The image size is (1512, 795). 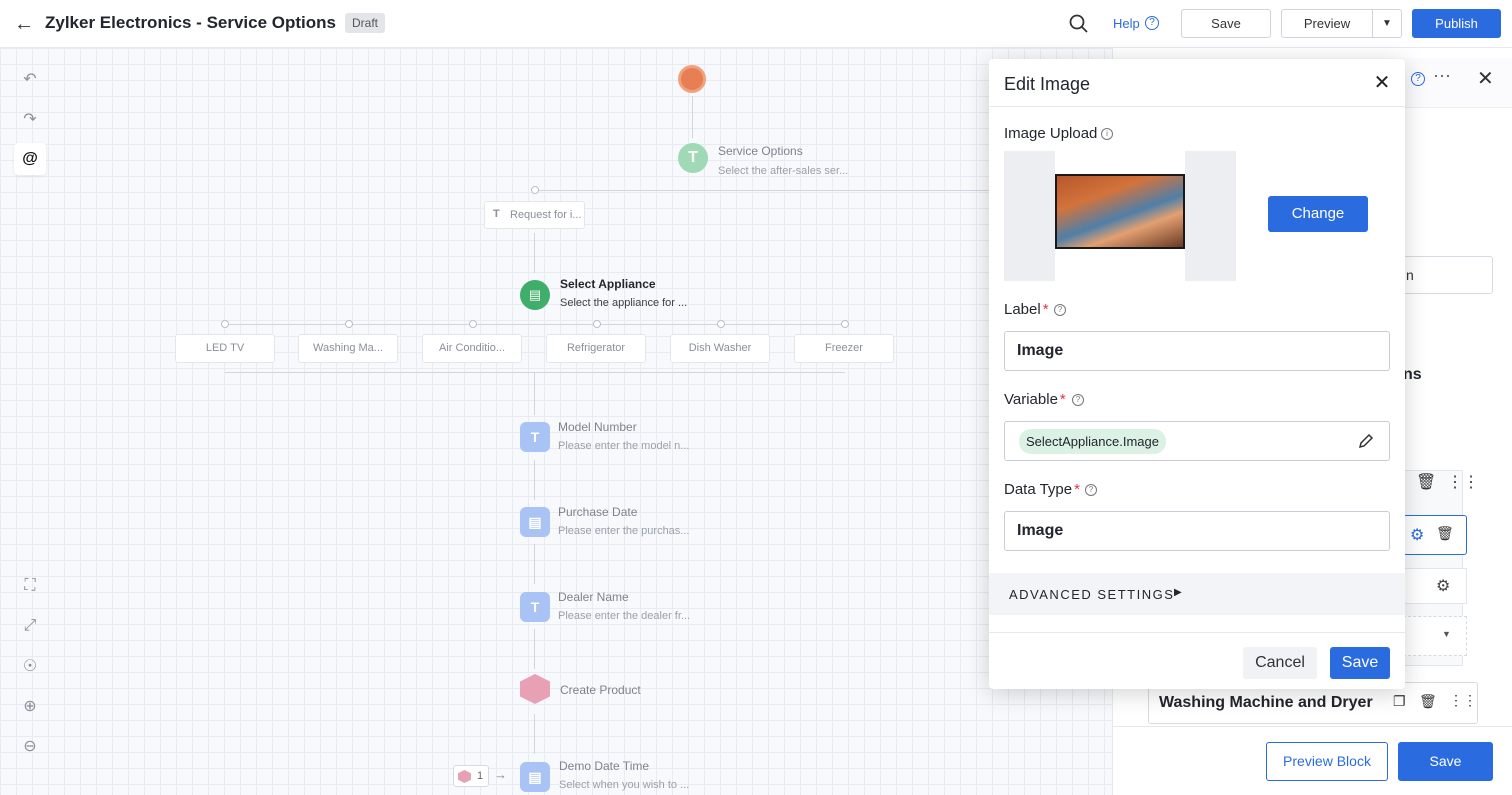 What do you see at coordinates (1435, 586) in the screenshot?
I see `option-row: ⚙` at bounding box center [1435, 586].